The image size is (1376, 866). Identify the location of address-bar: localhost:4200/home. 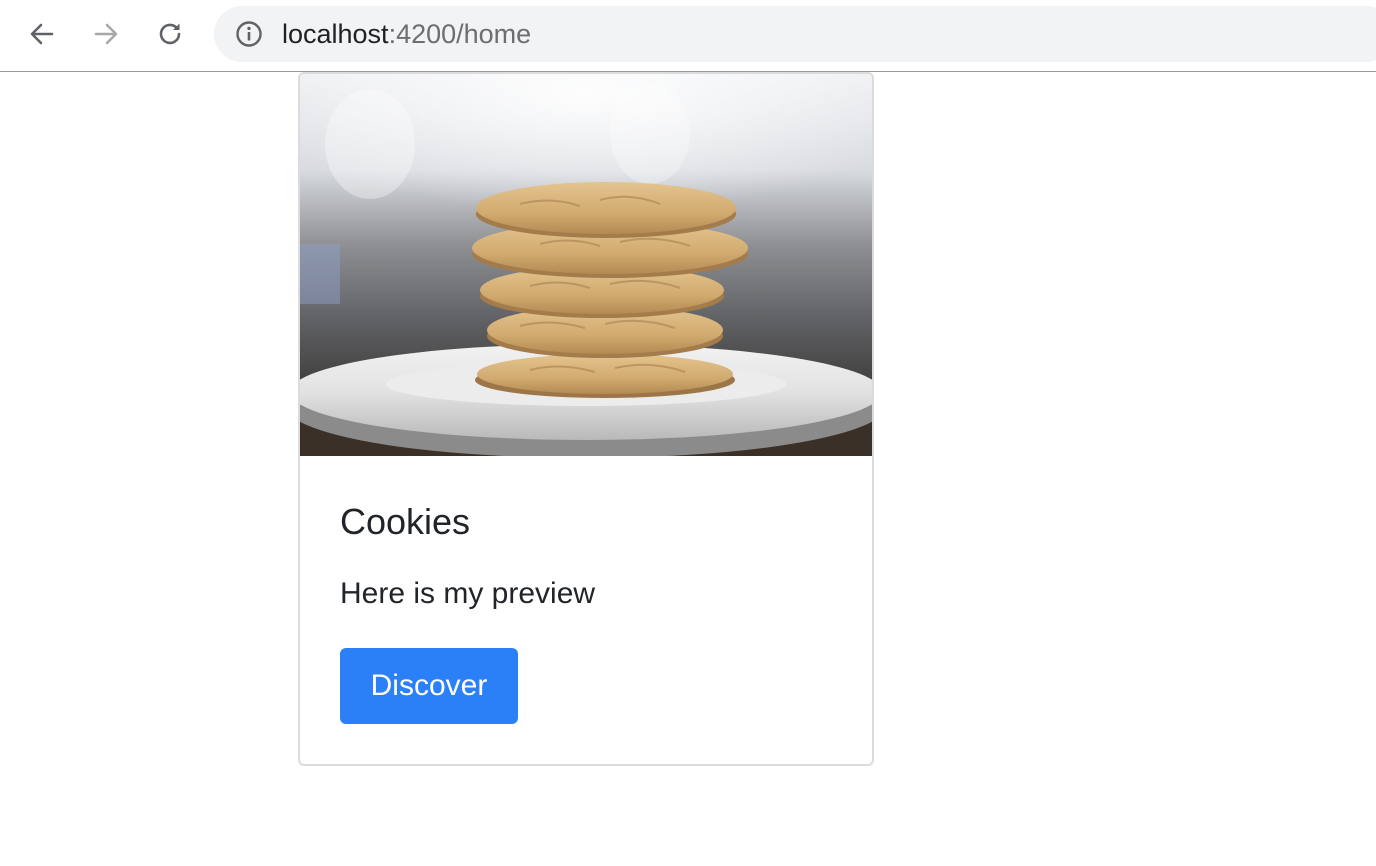
(795, 34).